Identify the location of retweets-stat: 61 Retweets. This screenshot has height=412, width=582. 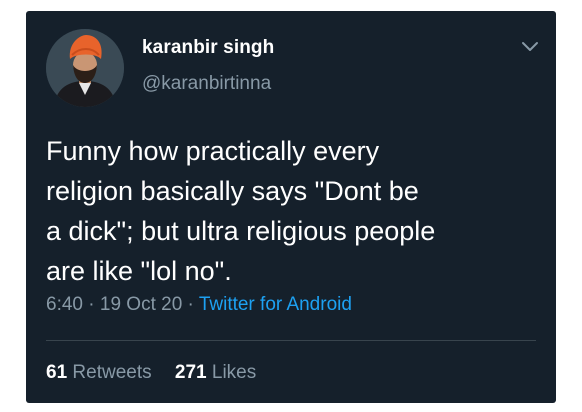
(101, 372).